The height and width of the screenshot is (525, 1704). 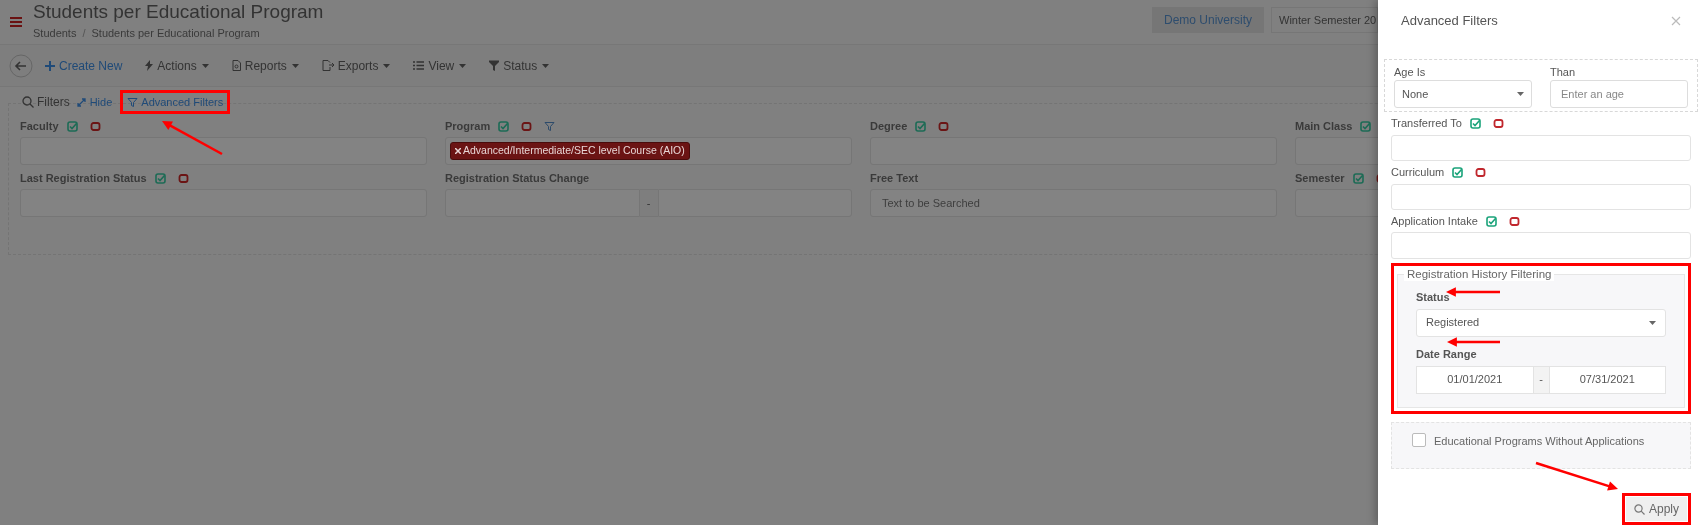 What do you see at coordinates (517, 179) in the screenshot?
I see `field-label: Registration Status Change` at bounding box center [517, 179].